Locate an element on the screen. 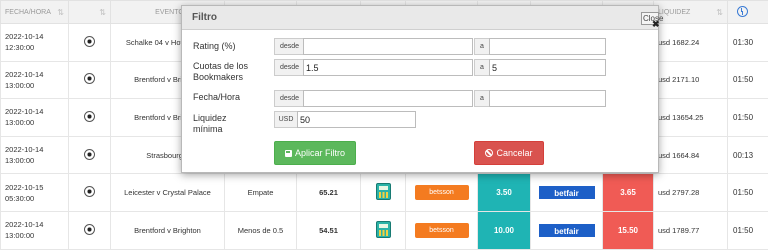 The height and width of the screenshot is (252, 768). time-remaining-cell: 01:30 is located at coordinates (747, 42).